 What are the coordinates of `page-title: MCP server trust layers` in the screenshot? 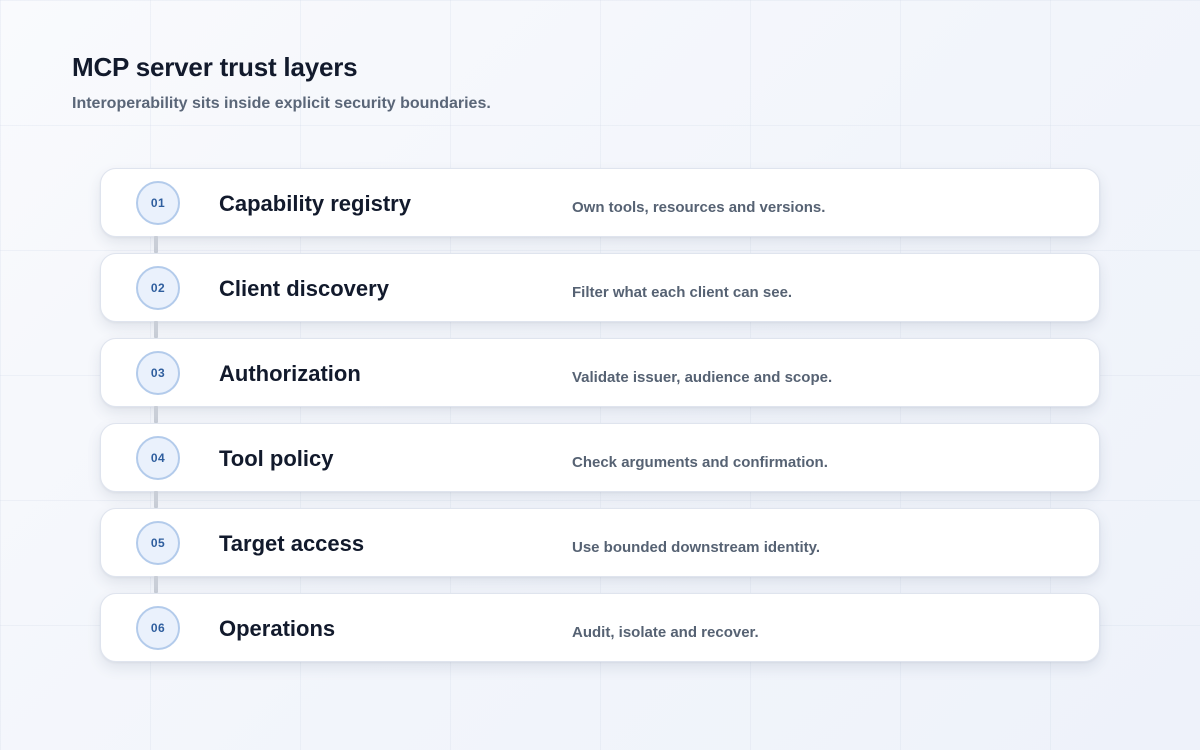 It's located at (215, 67).